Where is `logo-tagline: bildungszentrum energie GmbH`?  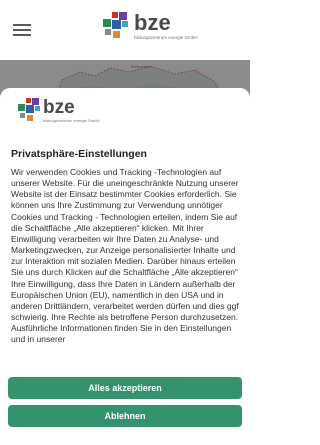
logo-tagline: bildungszentrum energie GmbH is located at coordinates (166, 37).